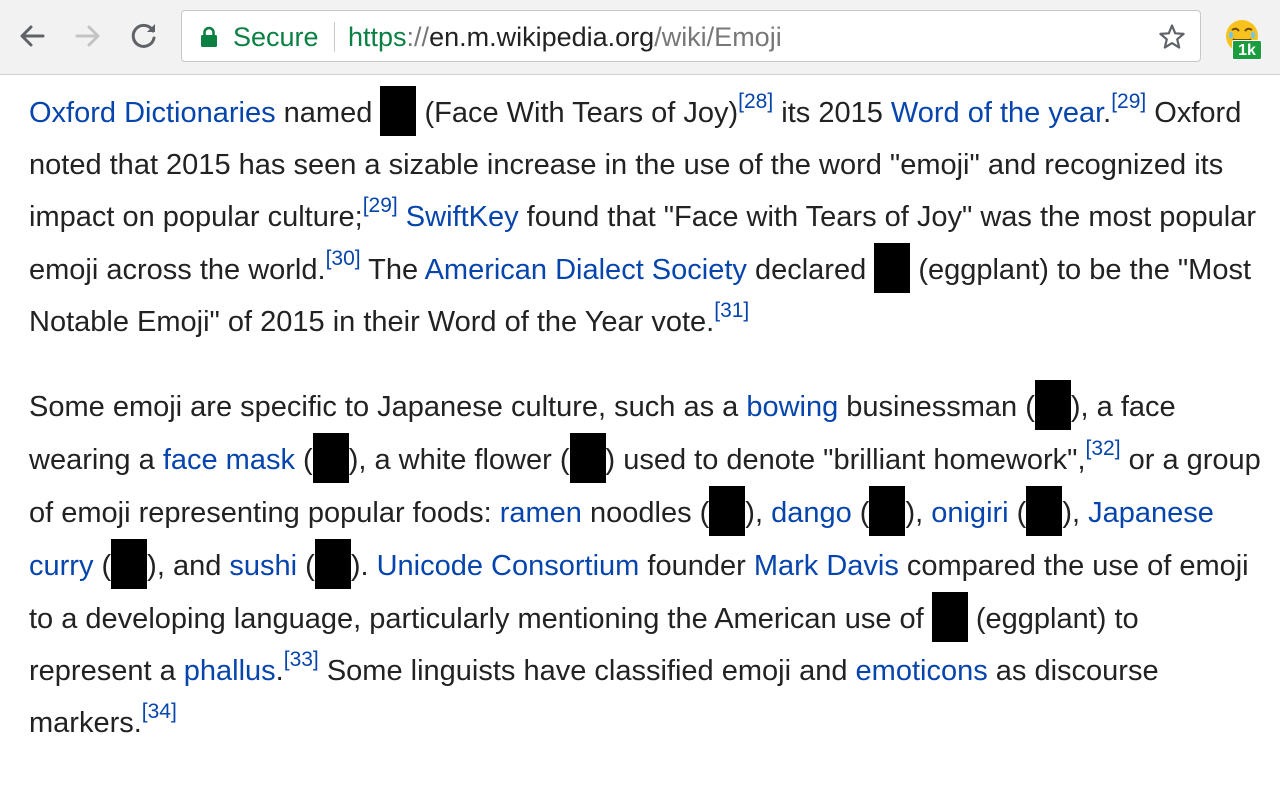 The width and height of the screenshot is (1280, 800). Describe the element at coordinates (1044, 511) in the screenshot. I see `emoji-onigiri-icon` at that location.